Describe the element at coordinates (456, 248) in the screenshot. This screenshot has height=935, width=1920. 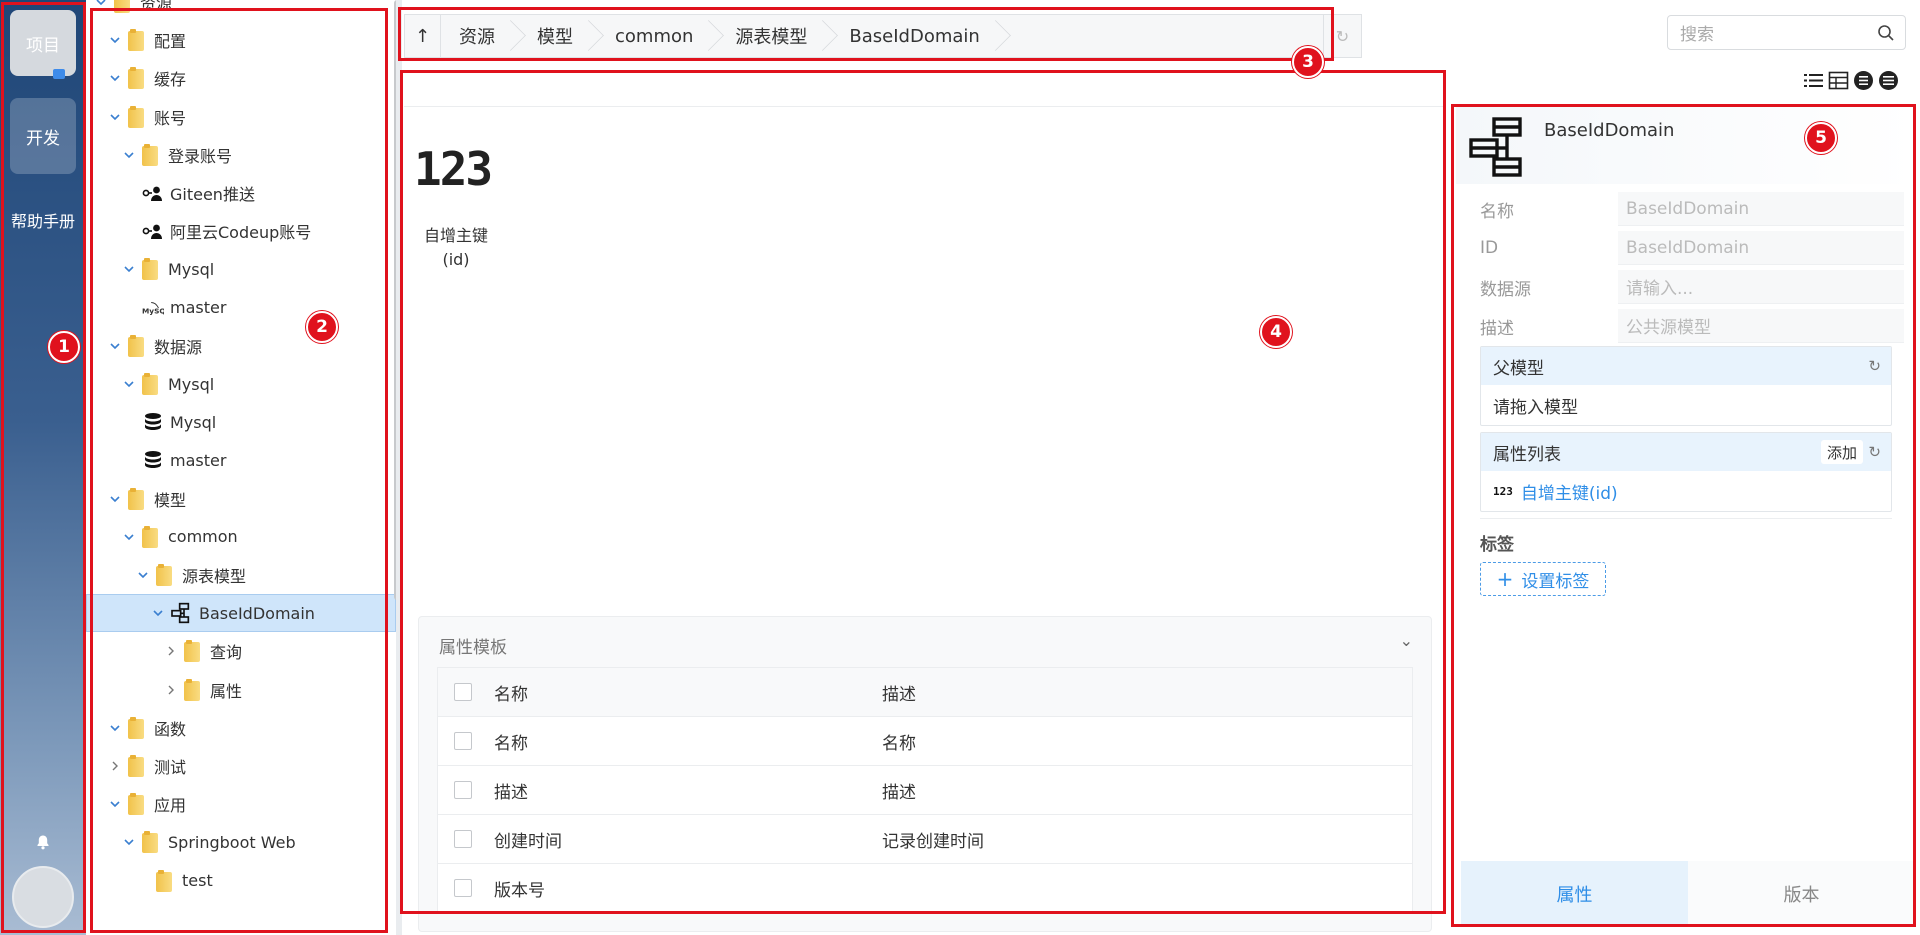
I see `field-node-label: 自增主键 (id)` at that location.